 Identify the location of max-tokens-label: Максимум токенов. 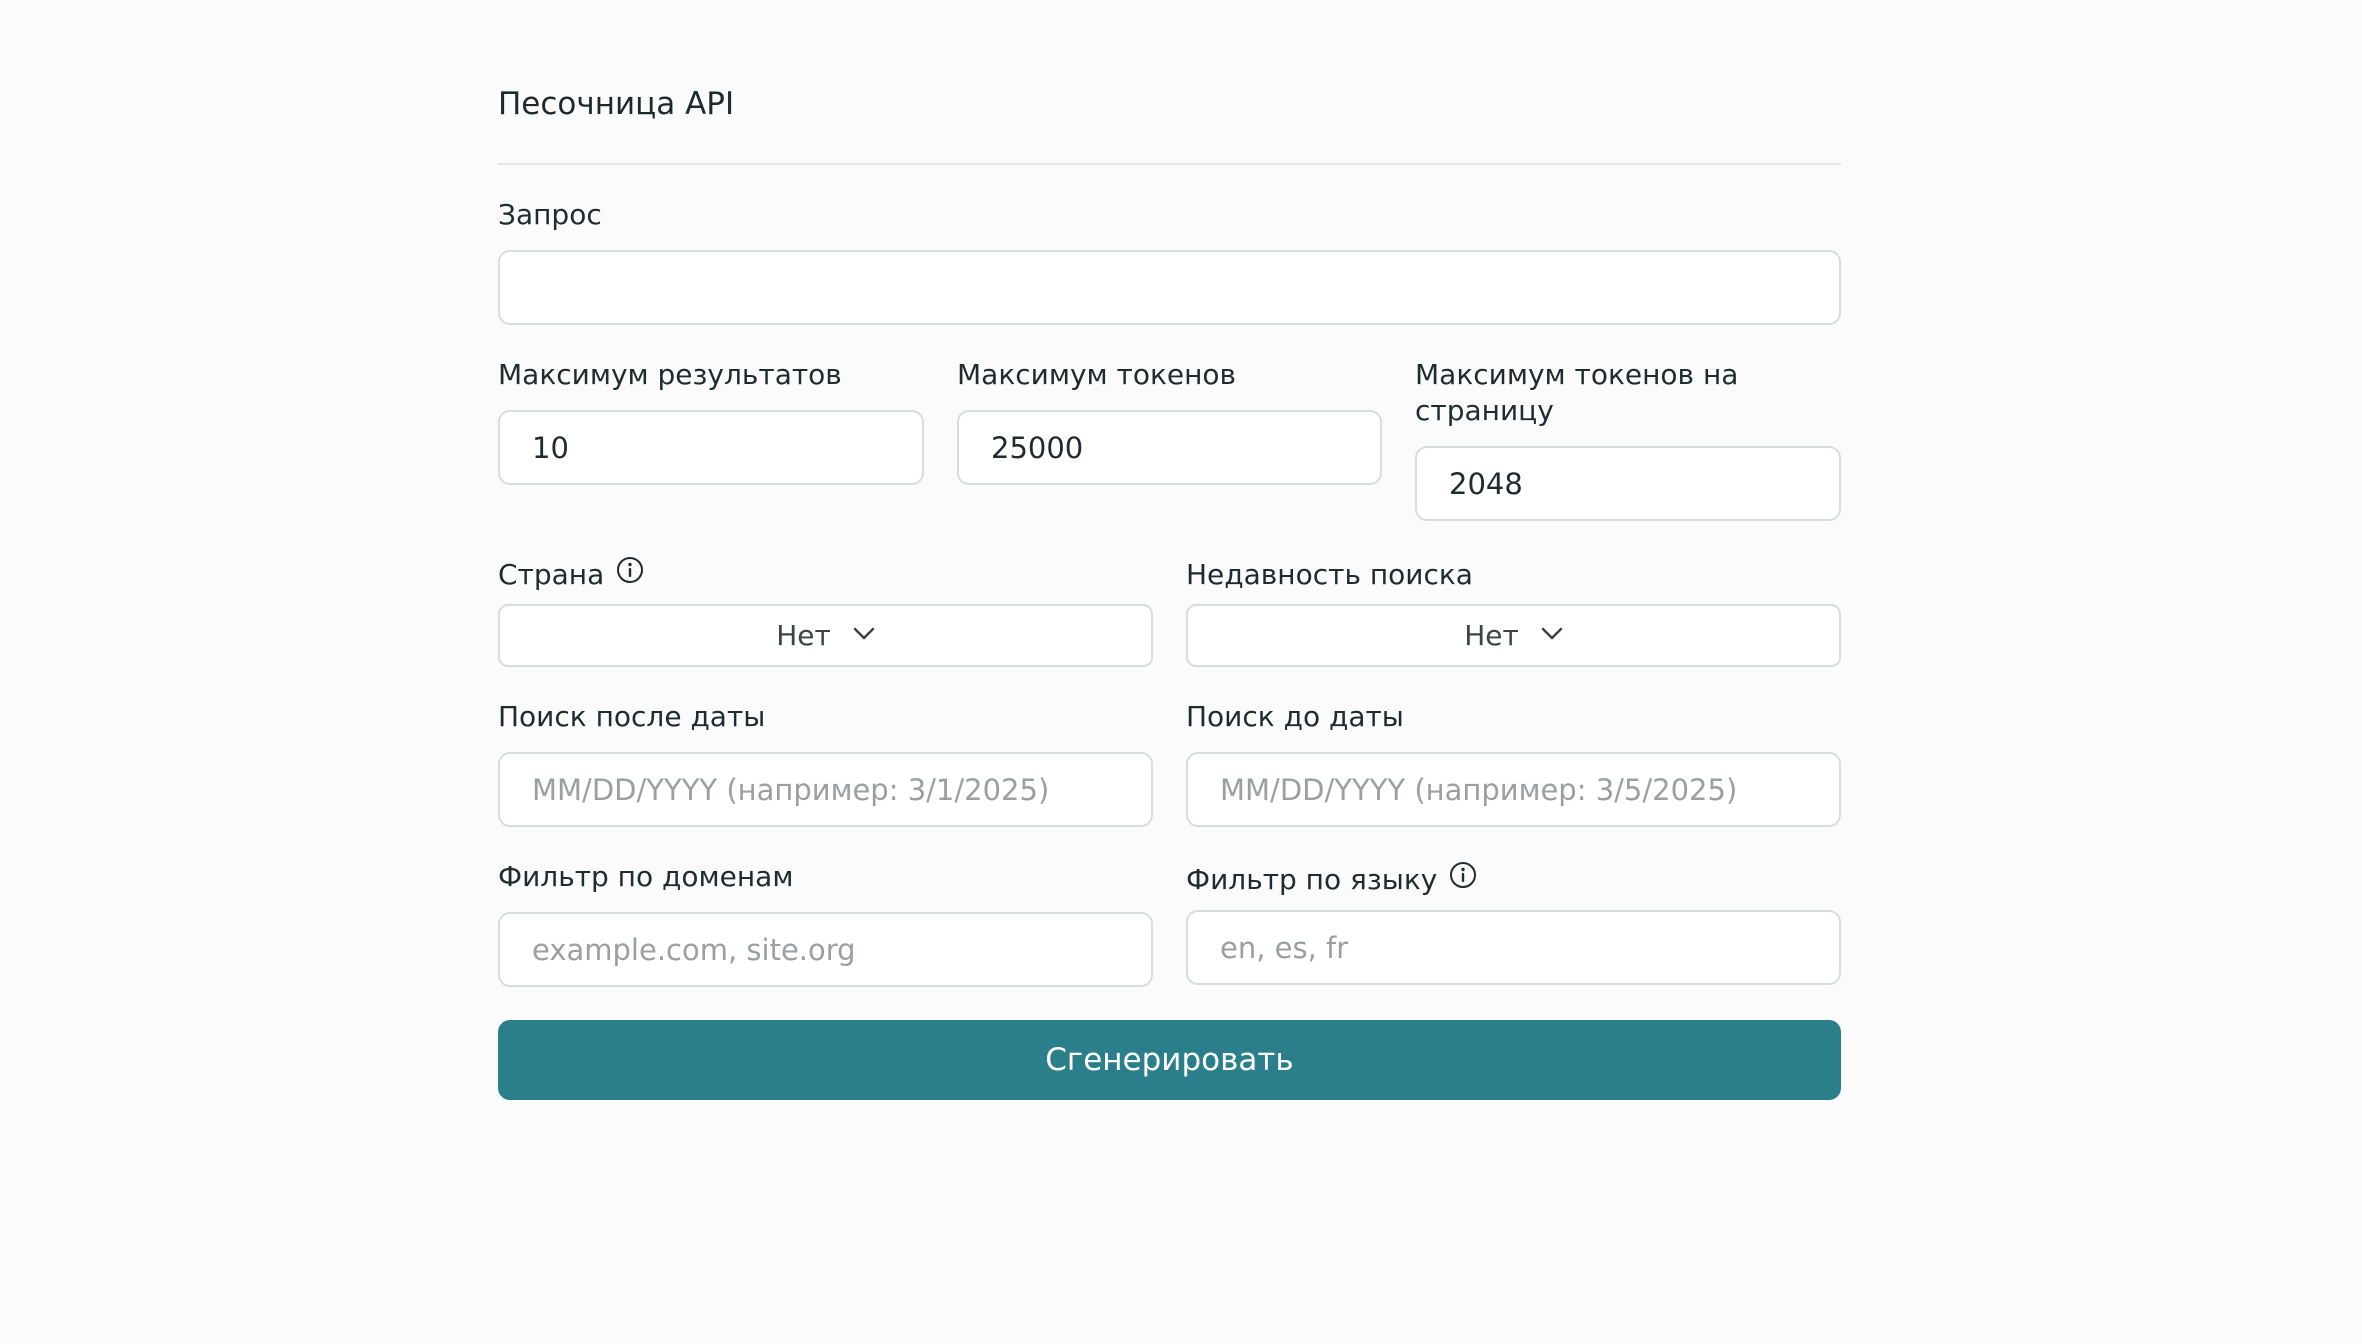
(1097, 374).